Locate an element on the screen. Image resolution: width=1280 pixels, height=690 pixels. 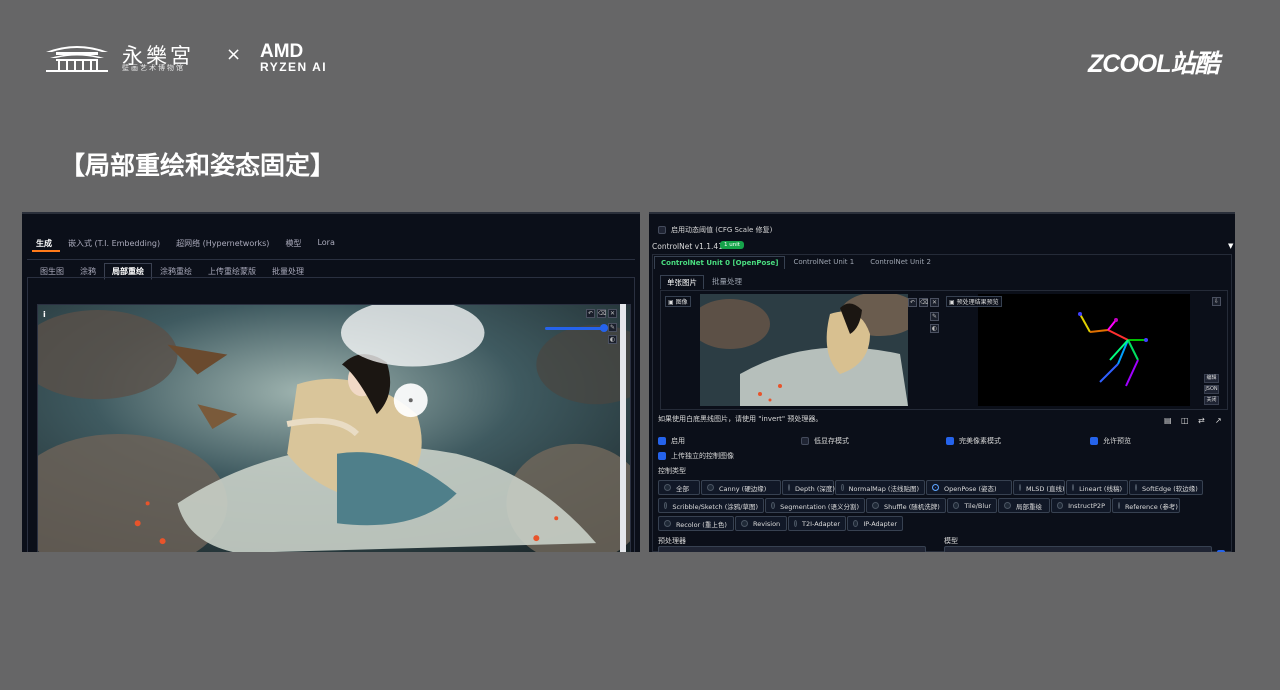
scrollbar is located at coordinates (623, 428).